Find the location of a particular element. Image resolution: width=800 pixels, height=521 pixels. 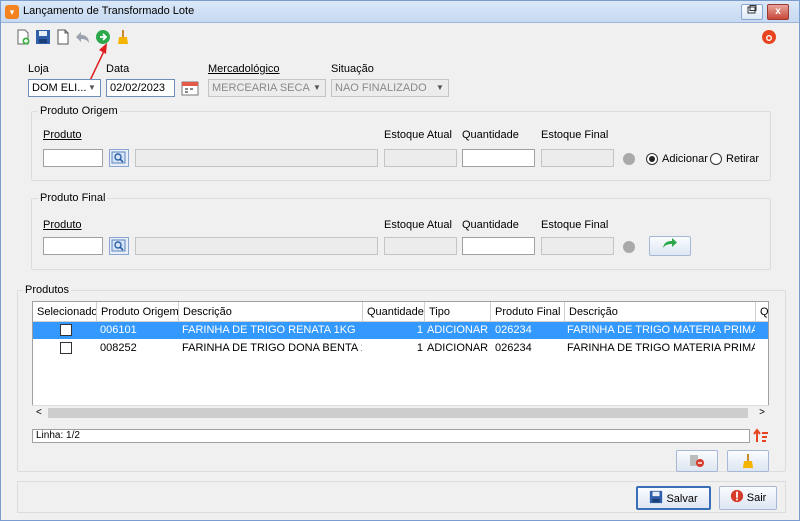

calendar-icon is located at coordinates (190, 88).